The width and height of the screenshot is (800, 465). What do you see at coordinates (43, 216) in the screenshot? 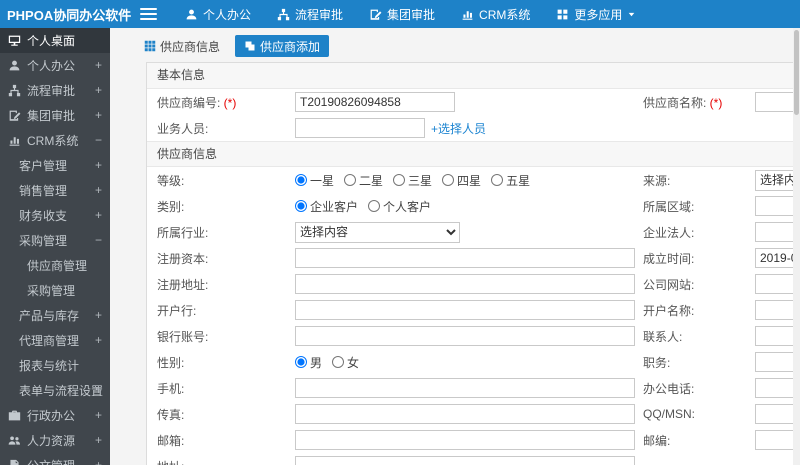
I see `sidebar-item-label: 财务收支` at bounding box center [43, 216].